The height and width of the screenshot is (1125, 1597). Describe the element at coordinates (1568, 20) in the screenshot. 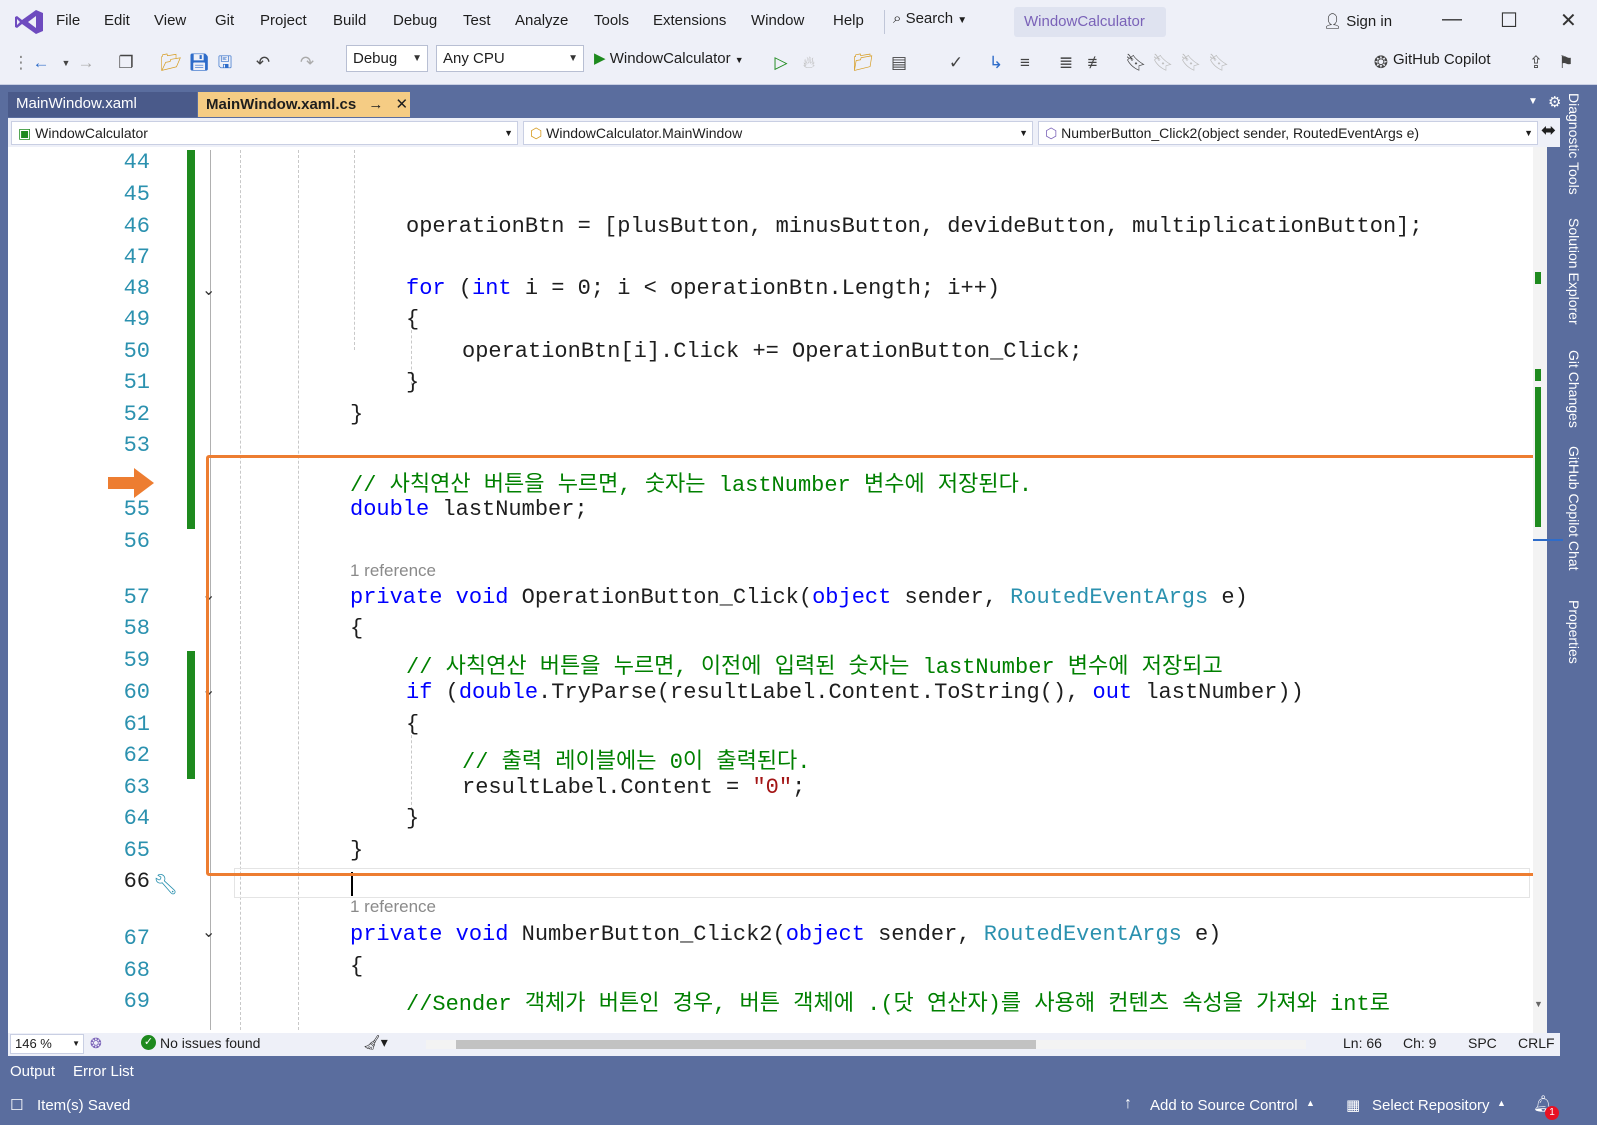

I see `close-window-button: ✕` at that location.